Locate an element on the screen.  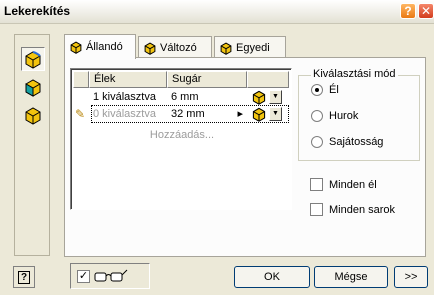
fillet-type-panel is located at coordinates (32, 145).